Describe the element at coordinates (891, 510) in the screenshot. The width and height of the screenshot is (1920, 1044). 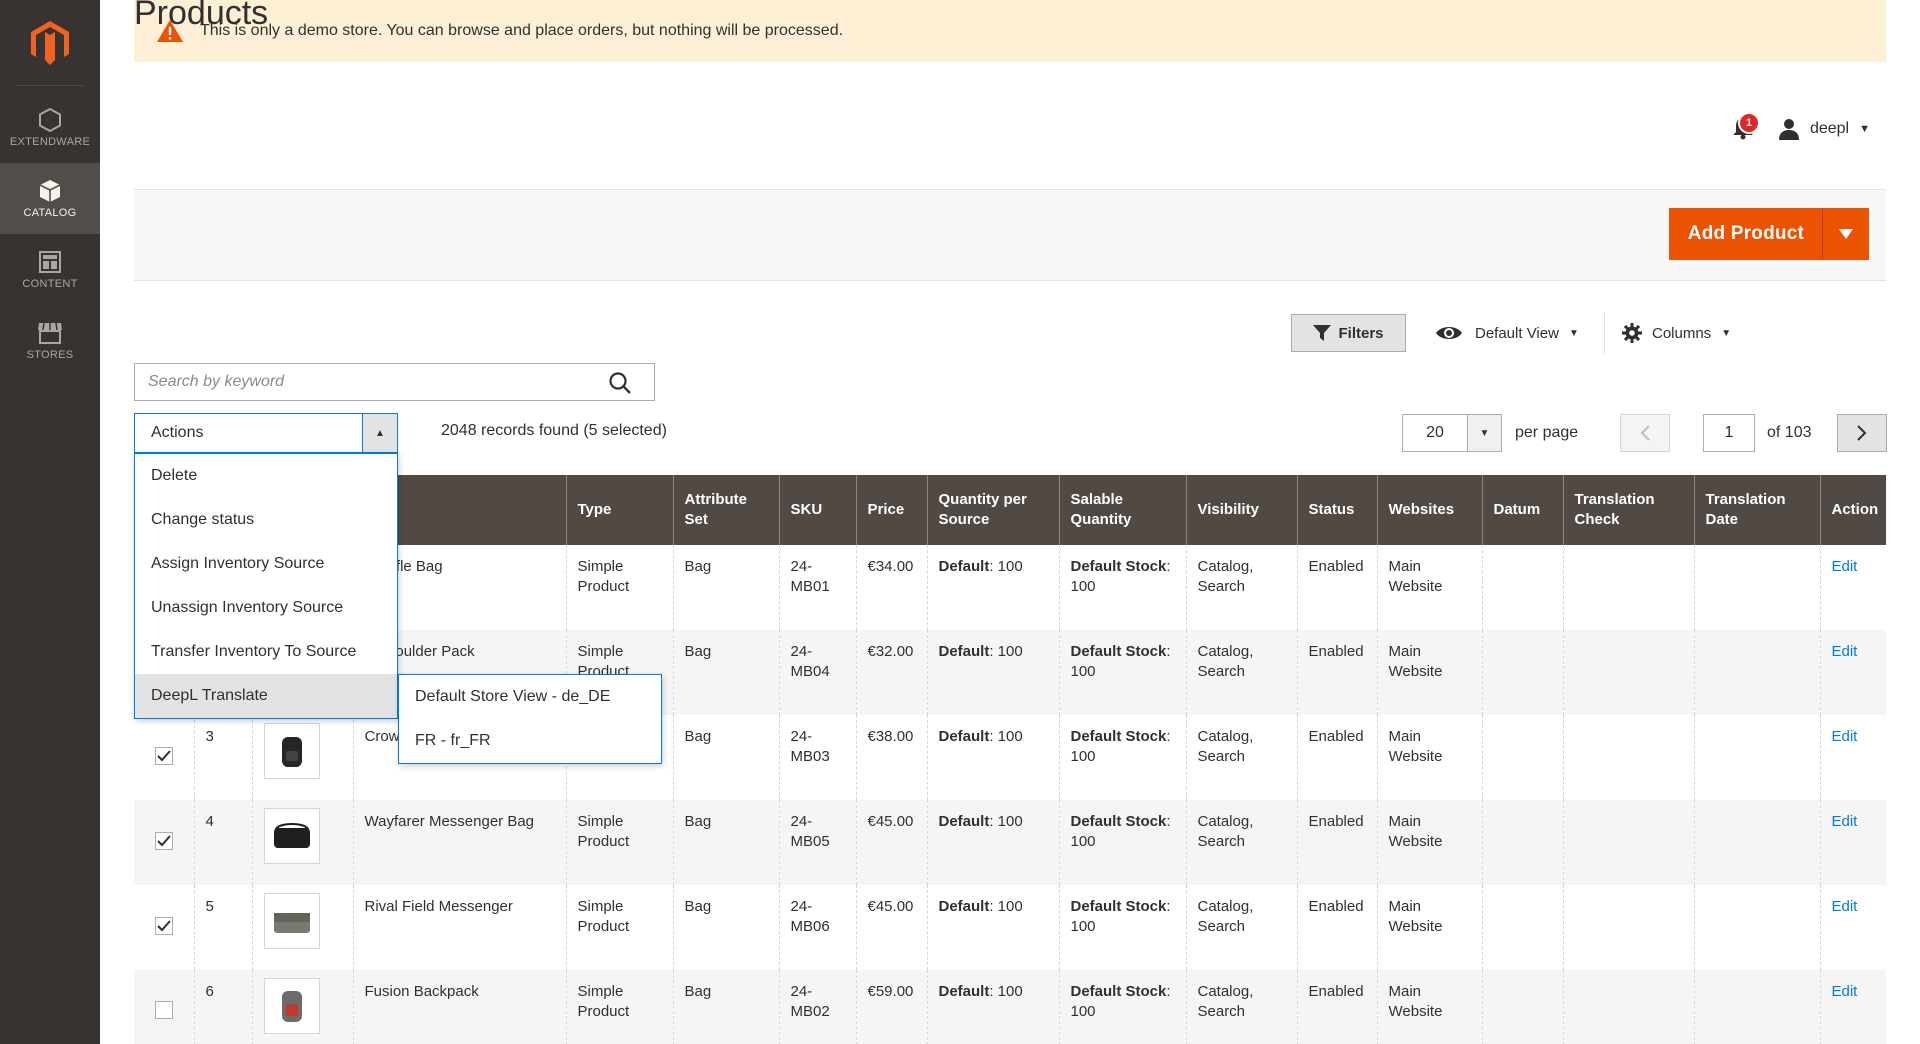
I see `column-header-price: Price` at that location.